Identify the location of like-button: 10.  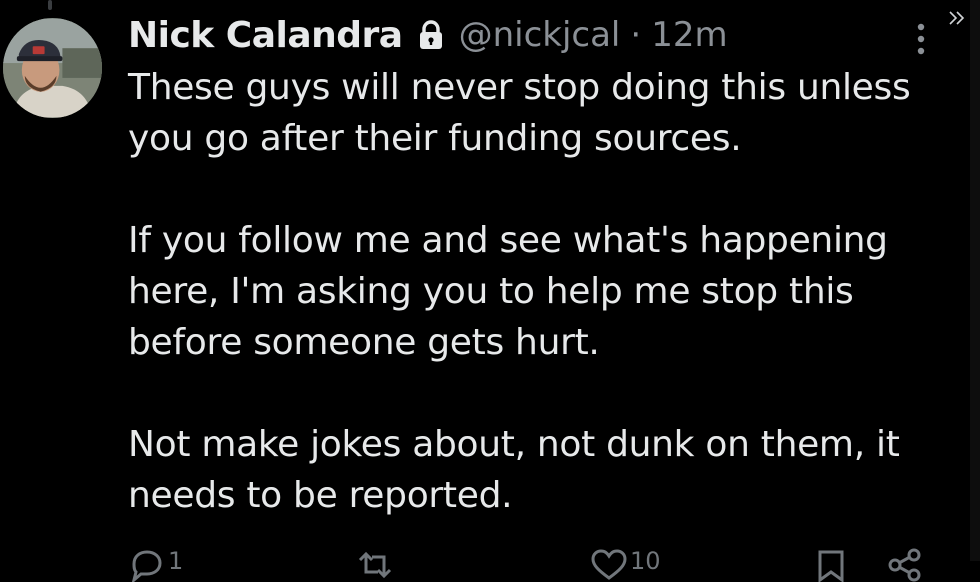
(625, 565).